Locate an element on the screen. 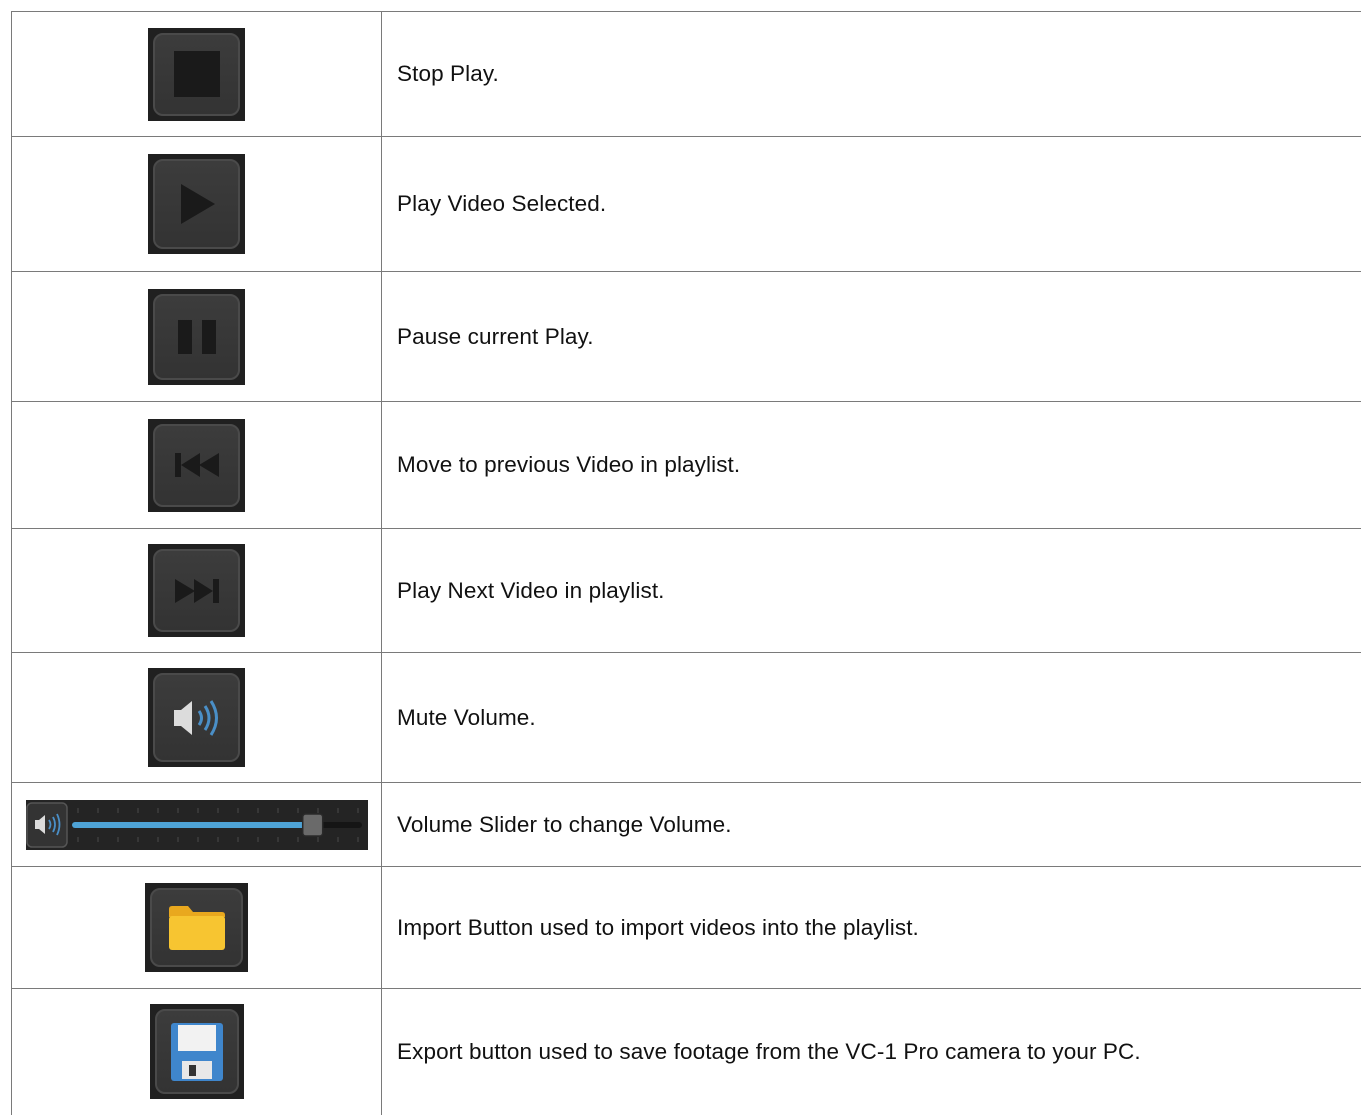  table-row: Mute Volume. is located at coordinates (686, 718).